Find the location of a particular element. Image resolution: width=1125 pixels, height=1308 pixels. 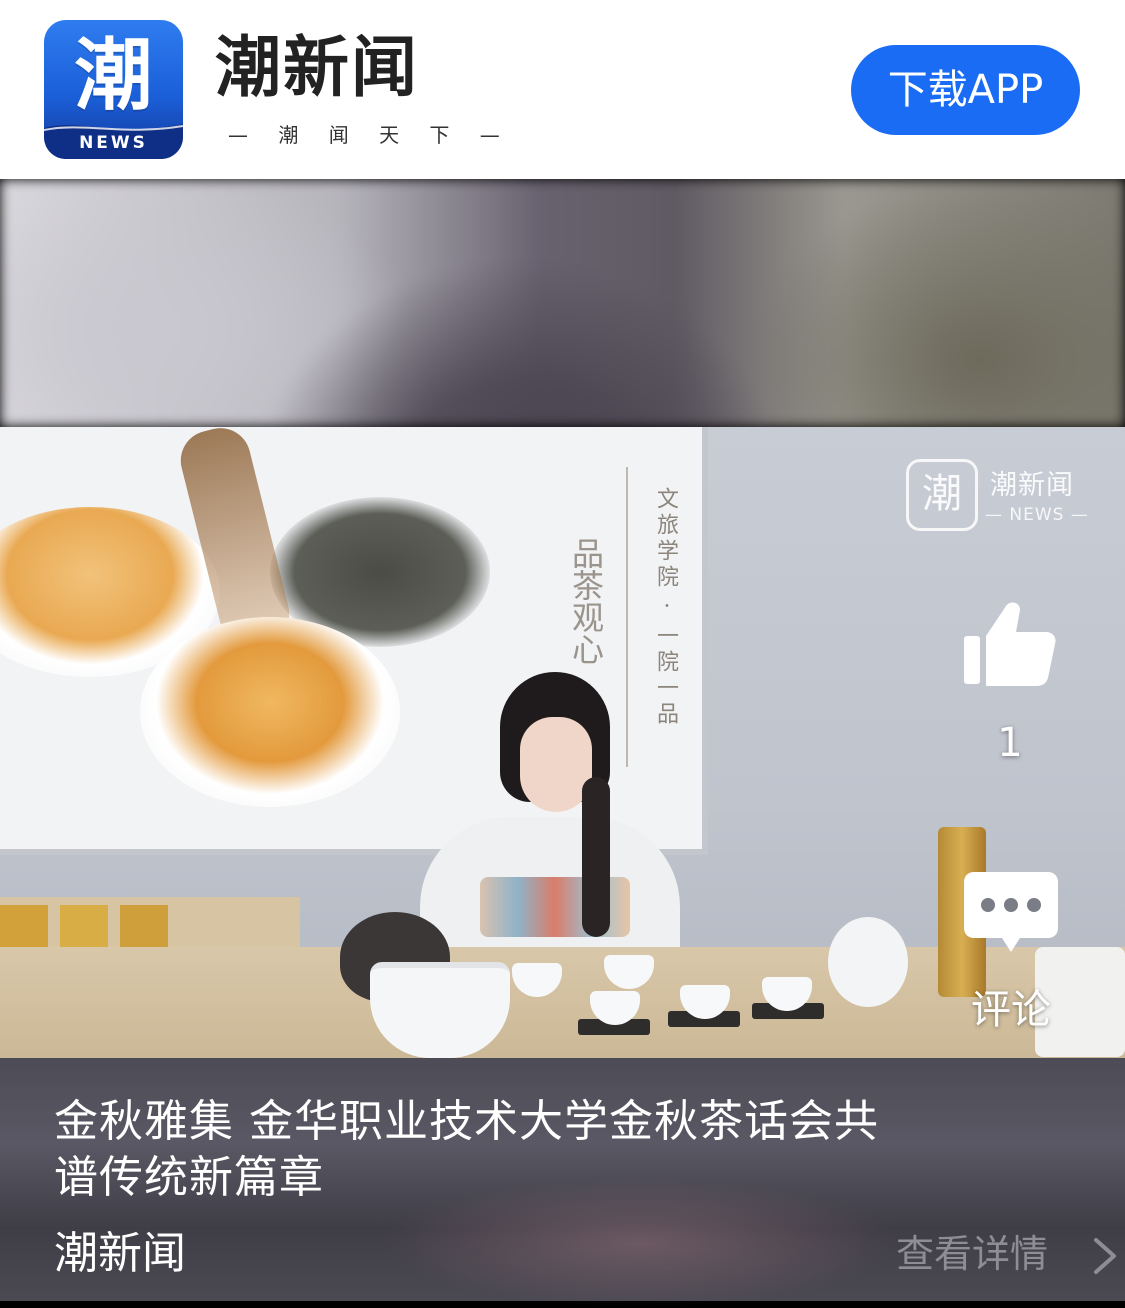

watermark-name: 潮新闻 is located at coordinates (1032, 485).